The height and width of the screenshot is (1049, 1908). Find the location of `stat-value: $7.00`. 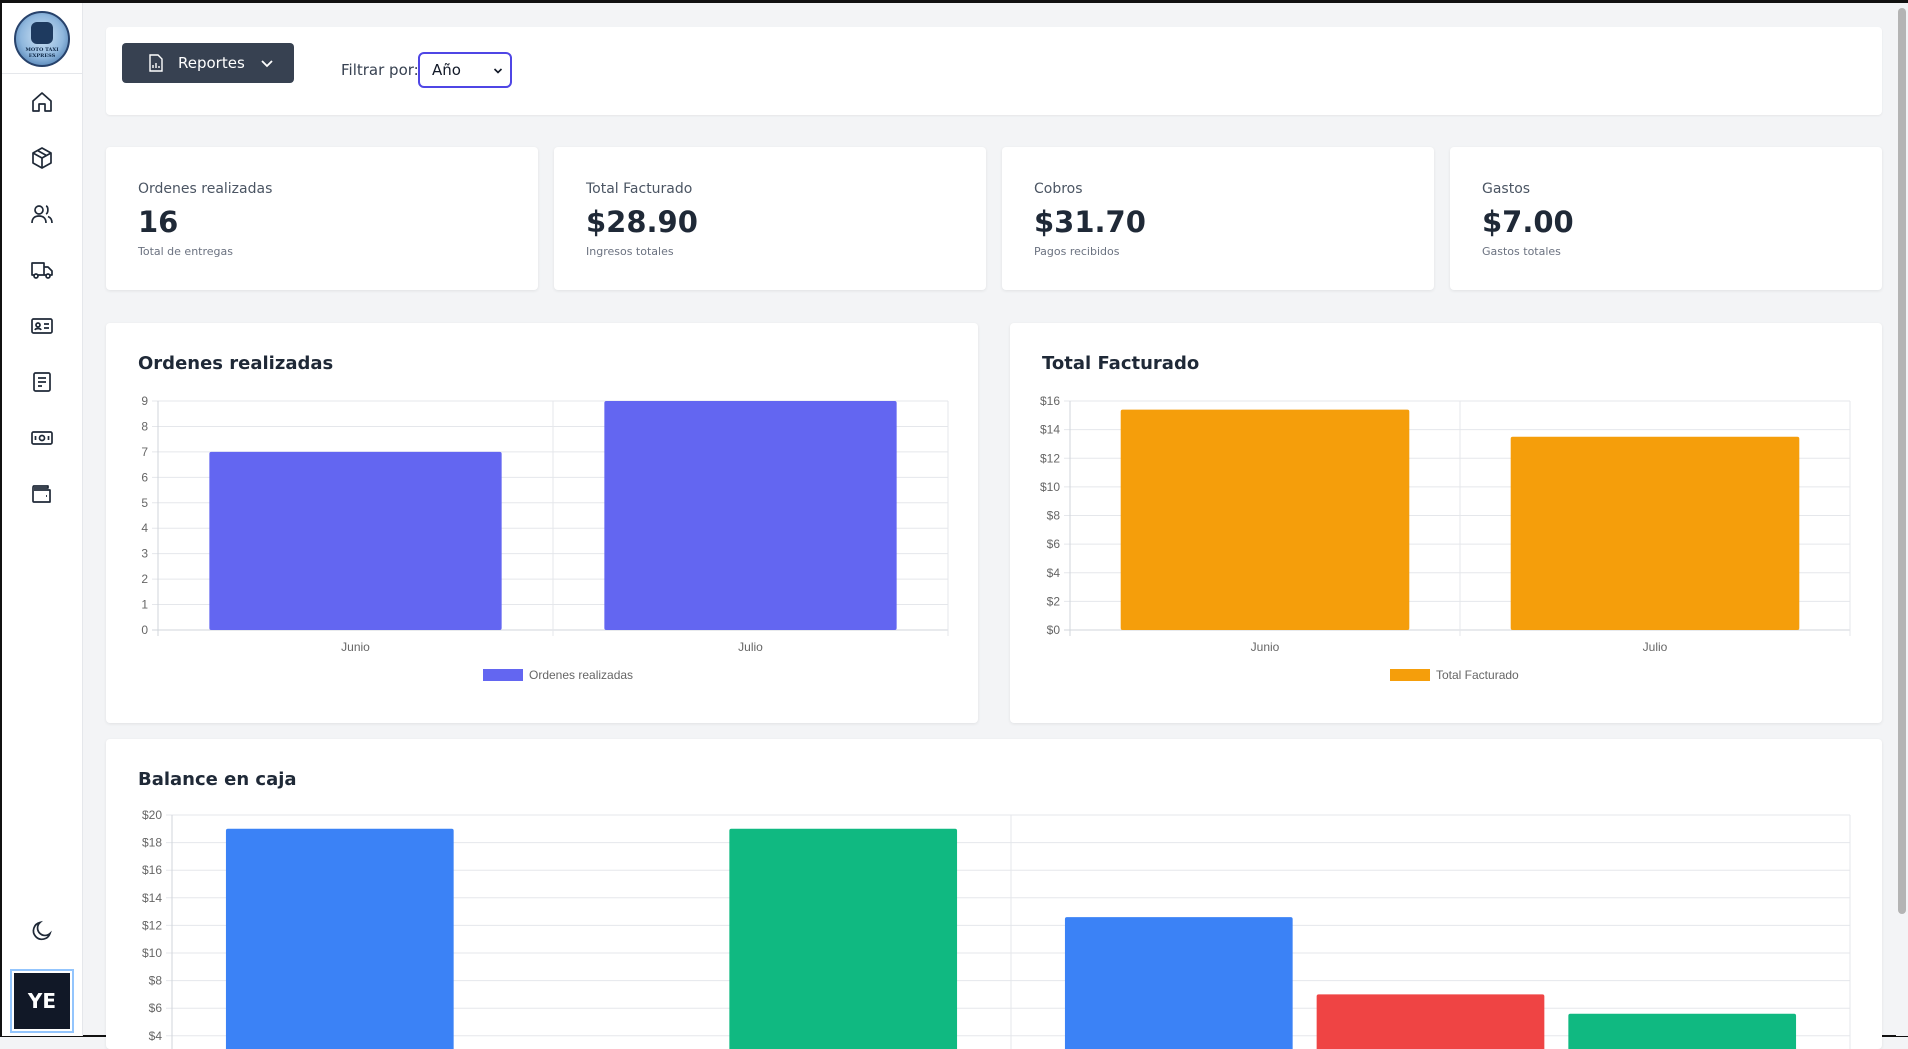

stat-value: $7.00 is located at coordinates (1528, 222).